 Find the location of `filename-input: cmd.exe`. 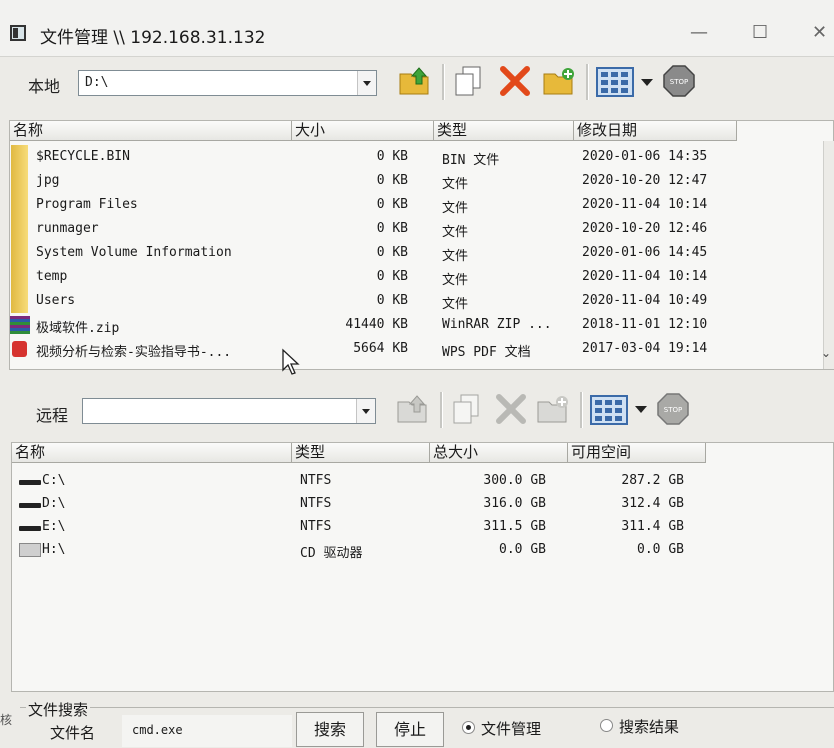

filename-input: cmd.exe is located at coordinates (207, 731).